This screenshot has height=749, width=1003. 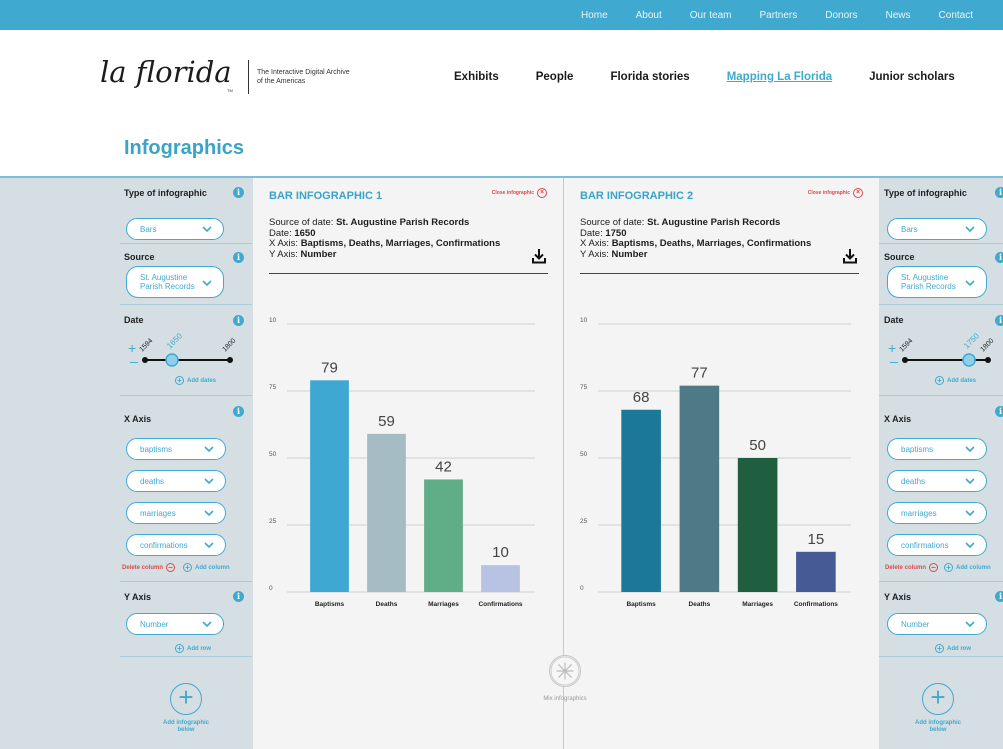 What do you see at coordinates (170, 74) in the screenshot?
I see `site-logo: la florida TM` at bounding box center [170, 74].